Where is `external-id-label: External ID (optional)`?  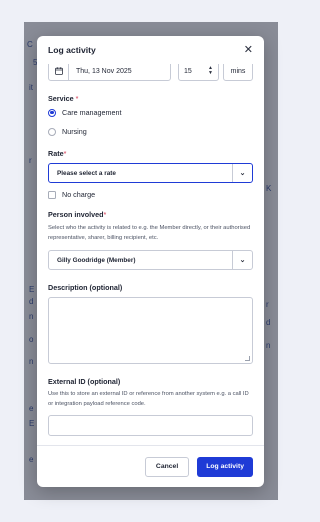
external-id-label: External ID (optional) is located at coordinates (84, 381).